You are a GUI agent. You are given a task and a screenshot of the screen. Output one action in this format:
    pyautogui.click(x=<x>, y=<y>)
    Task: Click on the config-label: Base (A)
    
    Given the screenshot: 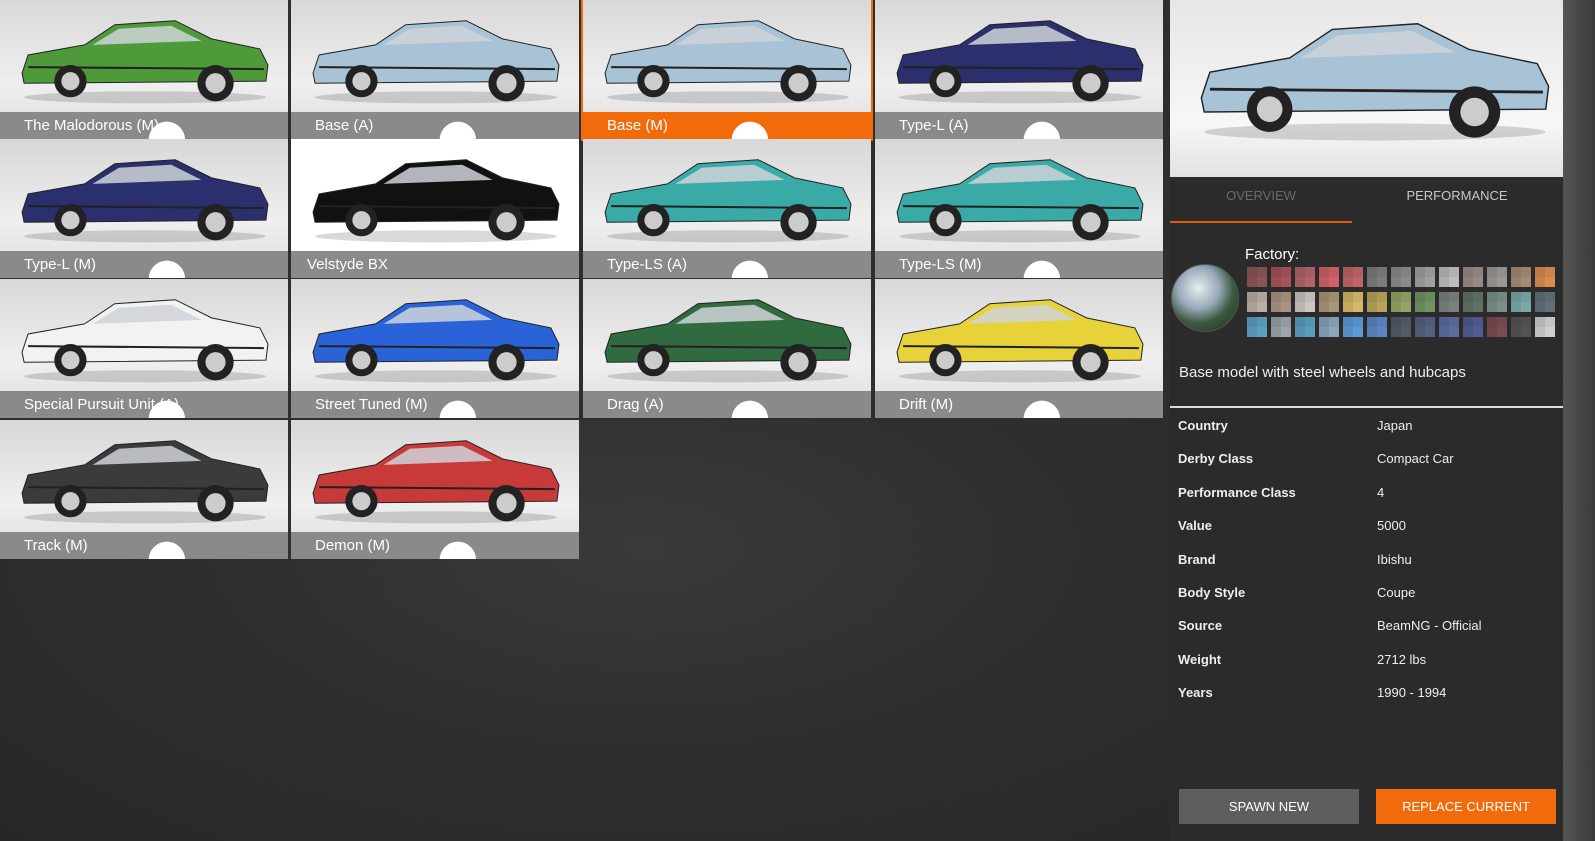 What is the action you would take?
    pyautogui.click(x=435, y=125)
    